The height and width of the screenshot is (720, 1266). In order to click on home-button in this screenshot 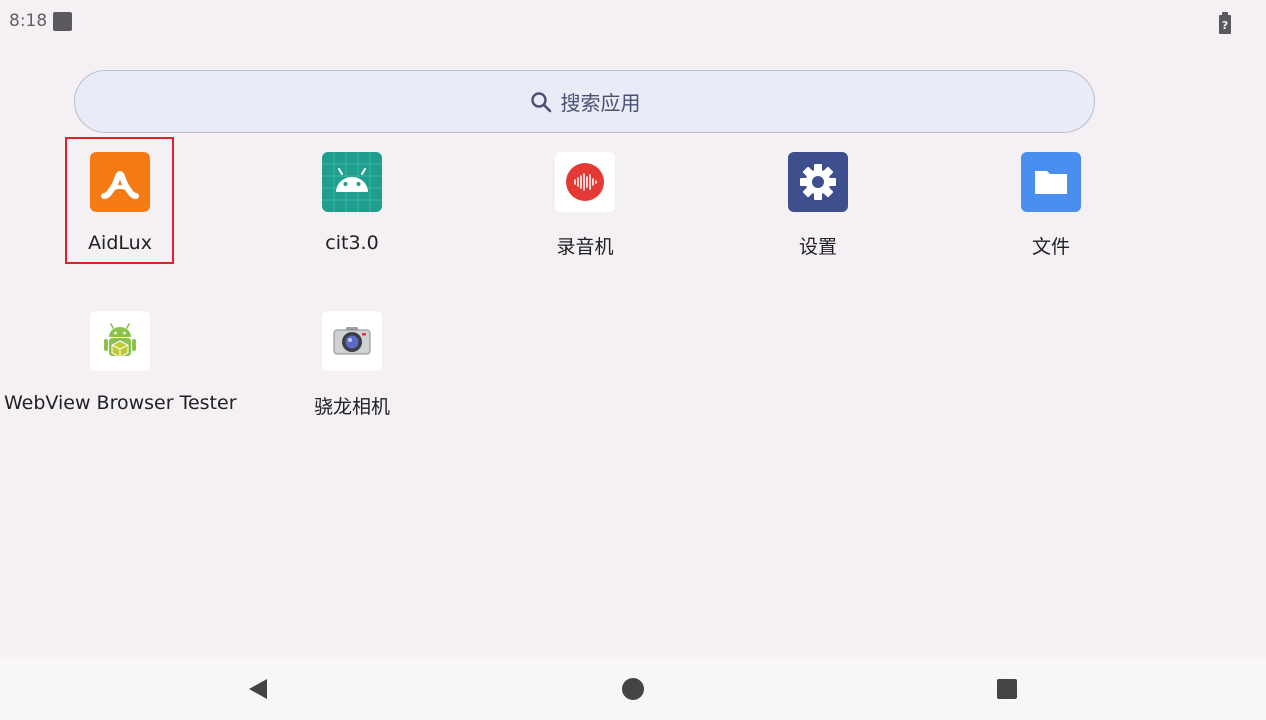, I will do `click(633, 689)`.